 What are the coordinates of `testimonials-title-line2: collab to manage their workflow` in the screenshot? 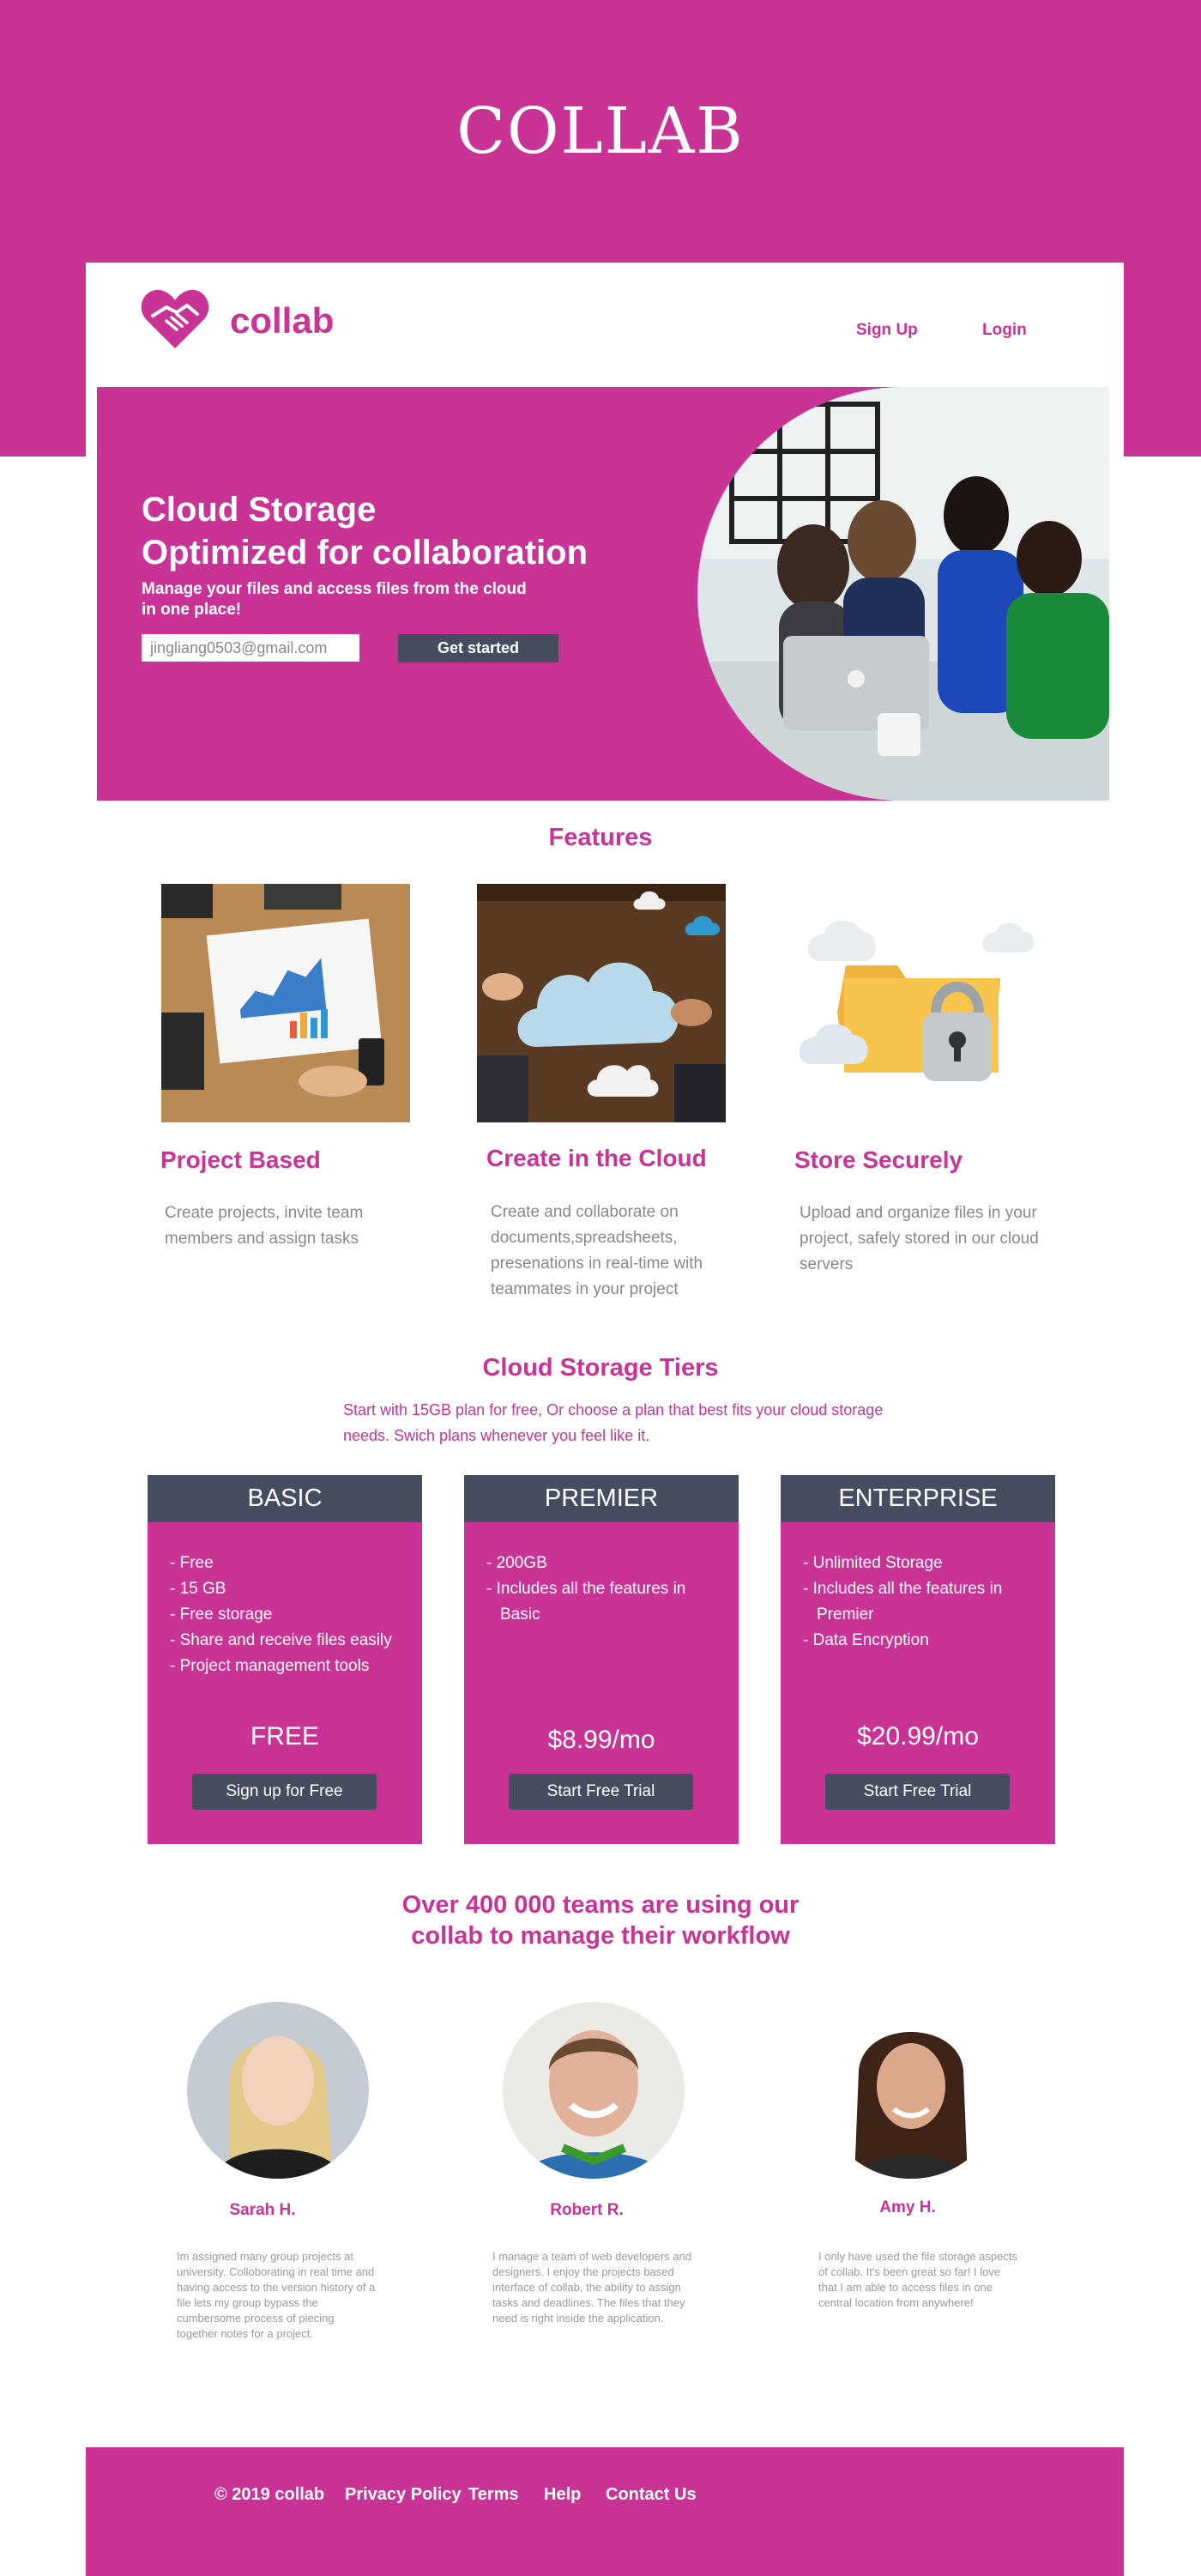 It's located at (600, 1936).